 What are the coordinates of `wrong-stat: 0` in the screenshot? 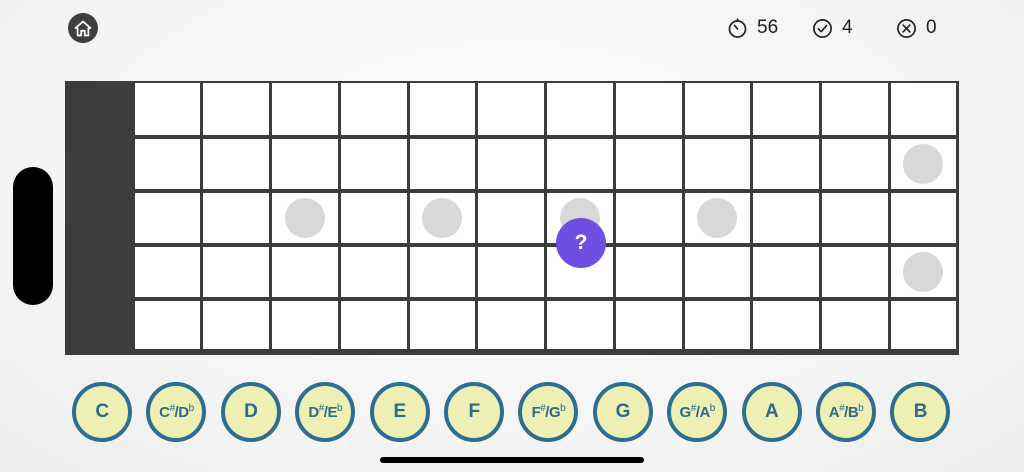 It's located at (916, 28).